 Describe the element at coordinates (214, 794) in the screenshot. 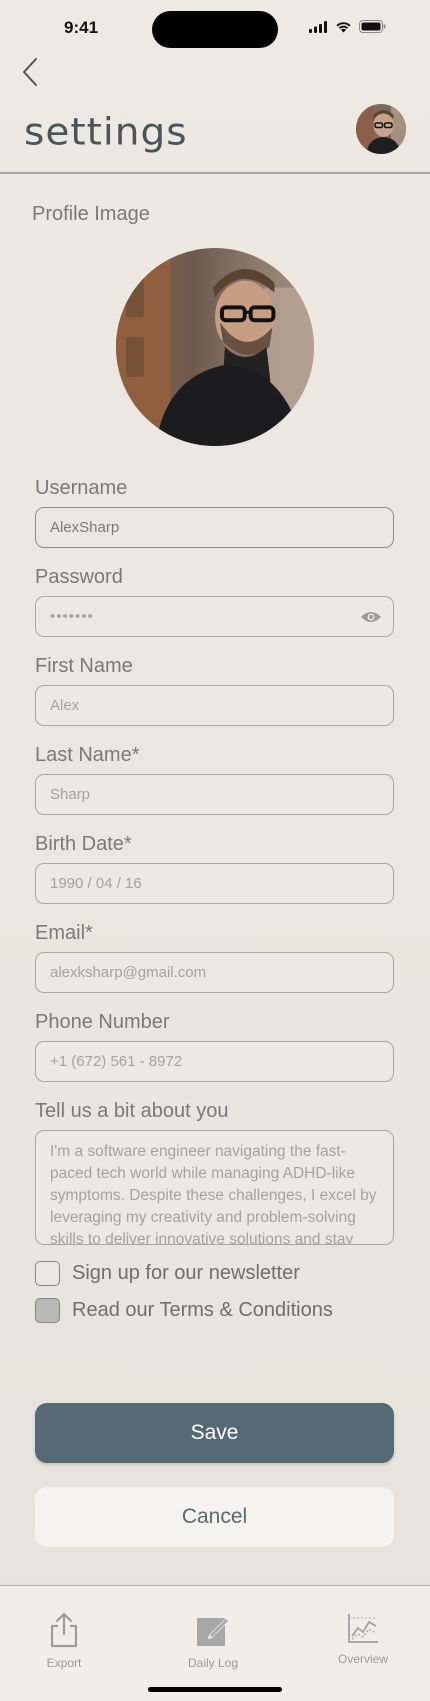

I see `last-name-field: Sharp` at that location.